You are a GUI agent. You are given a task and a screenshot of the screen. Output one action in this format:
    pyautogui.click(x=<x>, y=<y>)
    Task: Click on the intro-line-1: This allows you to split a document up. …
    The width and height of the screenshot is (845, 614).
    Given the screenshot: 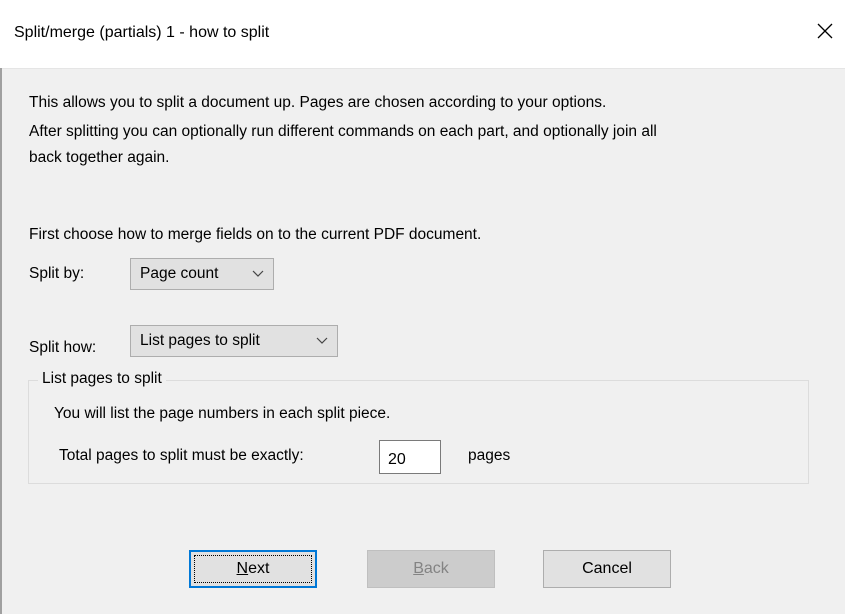 What is the action you would take?
    pyautogui.click(x=318, y=102)
    